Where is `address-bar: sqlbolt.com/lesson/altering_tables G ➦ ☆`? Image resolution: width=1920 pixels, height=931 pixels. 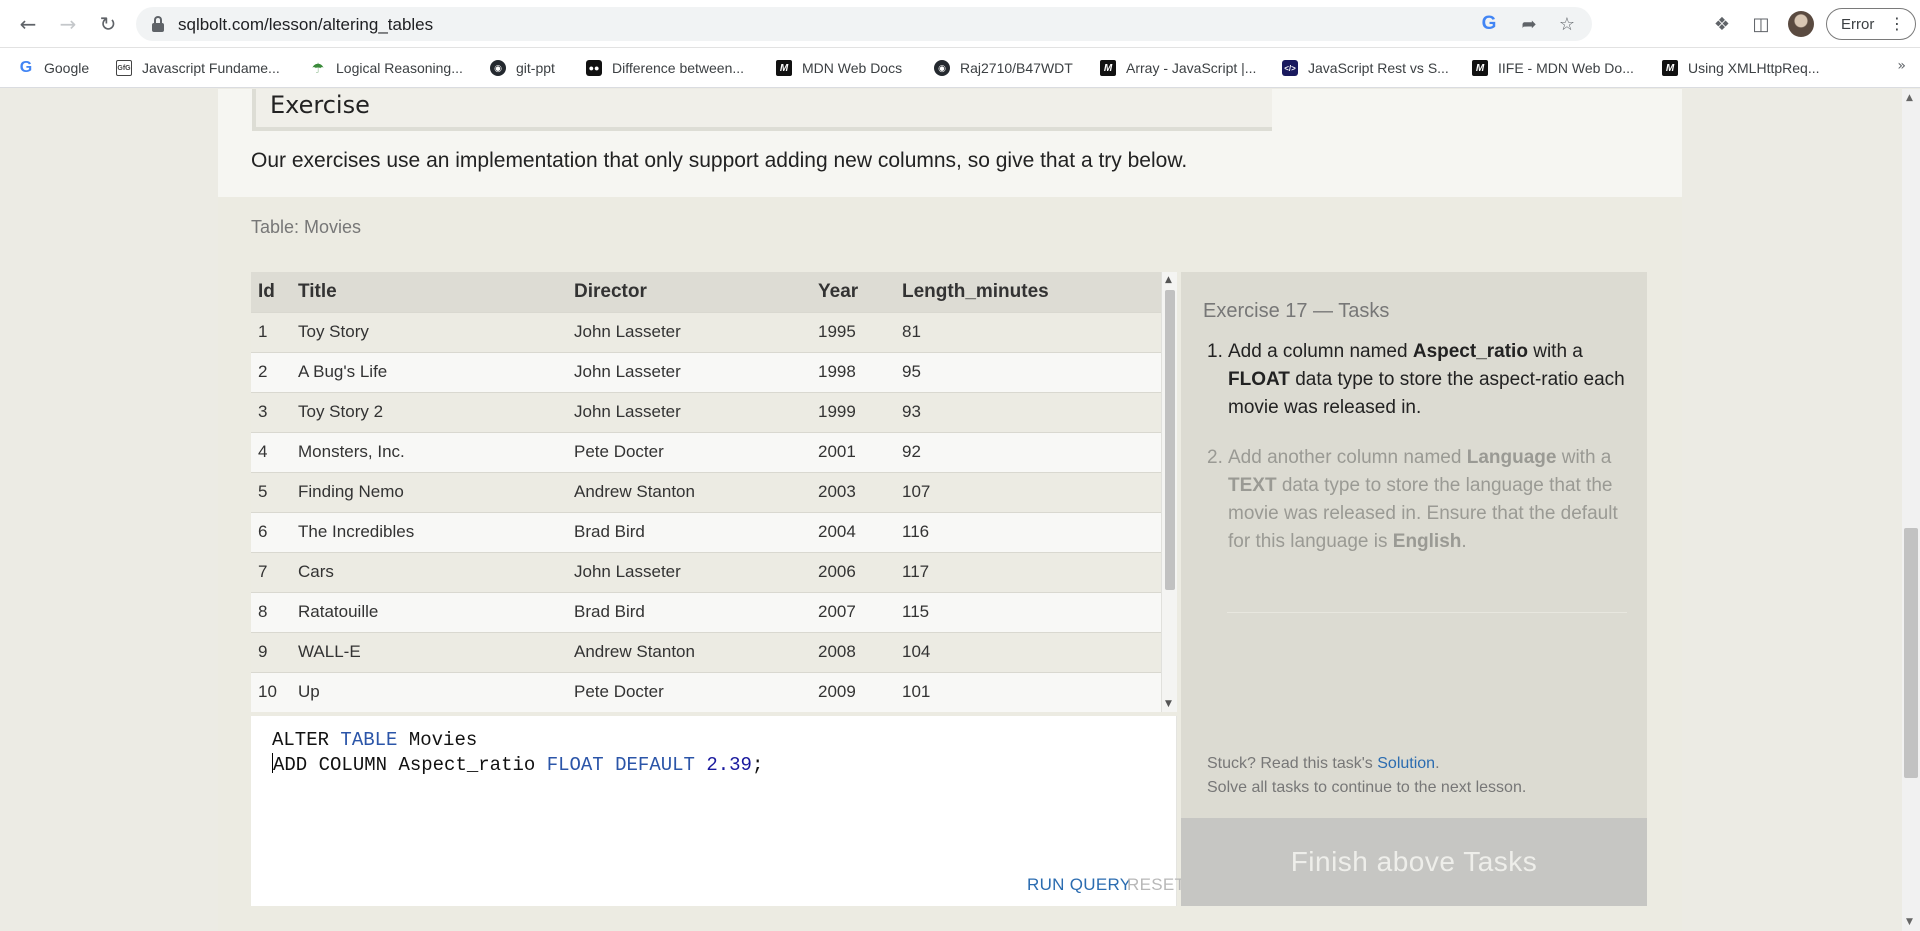
address-bar: sqlbolt.com/lesson/altering_tables G ➦ ☆ is located at coordinates (864, 24).